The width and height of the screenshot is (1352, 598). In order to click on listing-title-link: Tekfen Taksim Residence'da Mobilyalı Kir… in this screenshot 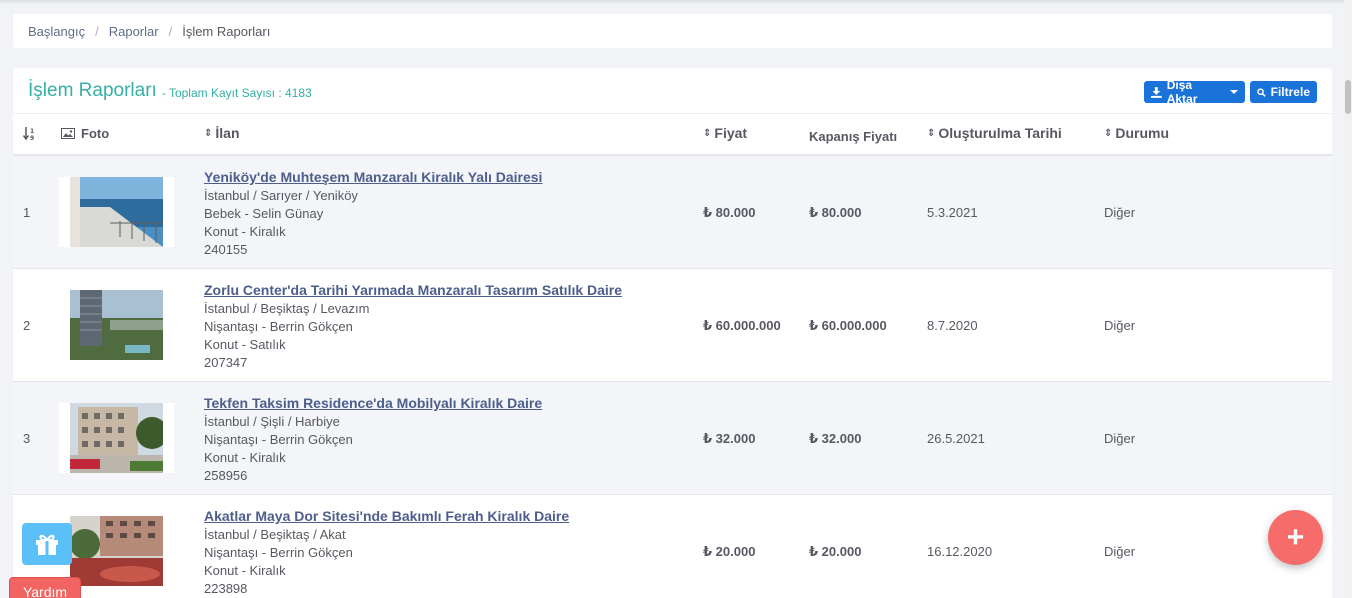, I will do `click(373, 403)`.